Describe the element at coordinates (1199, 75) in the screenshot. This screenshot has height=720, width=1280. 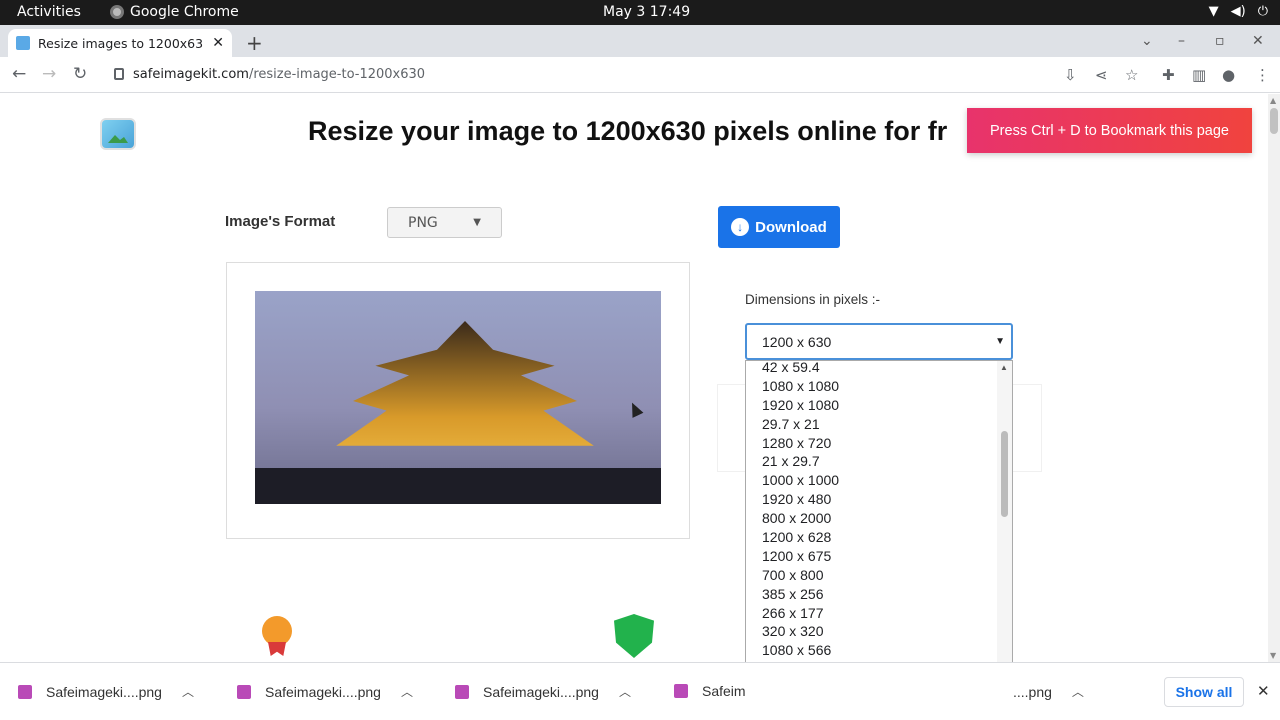
I see `side-panel-icon: ▥` at that location.